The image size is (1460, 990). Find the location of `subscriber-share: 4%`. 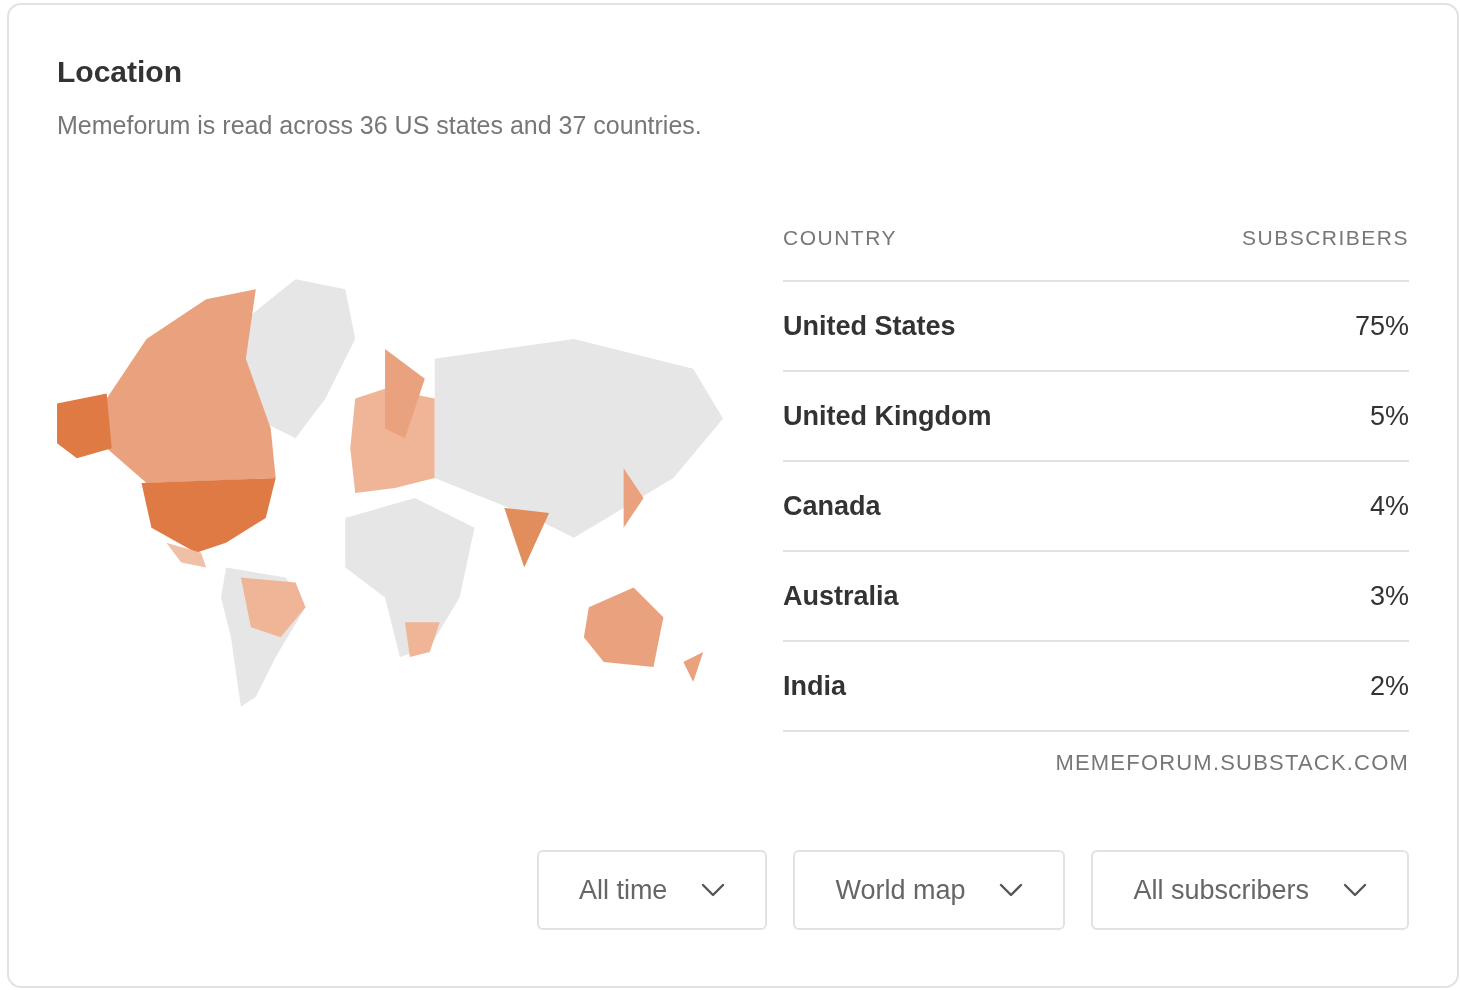

subscriber-share: 4% is located at coordinates (1389, 506).